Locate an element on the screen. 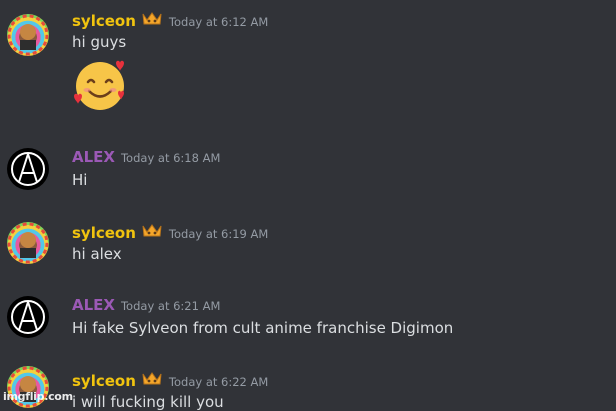 This screenshot has height=411, width=616. watermark: imgflip.com is located at coordinates (38, 396).